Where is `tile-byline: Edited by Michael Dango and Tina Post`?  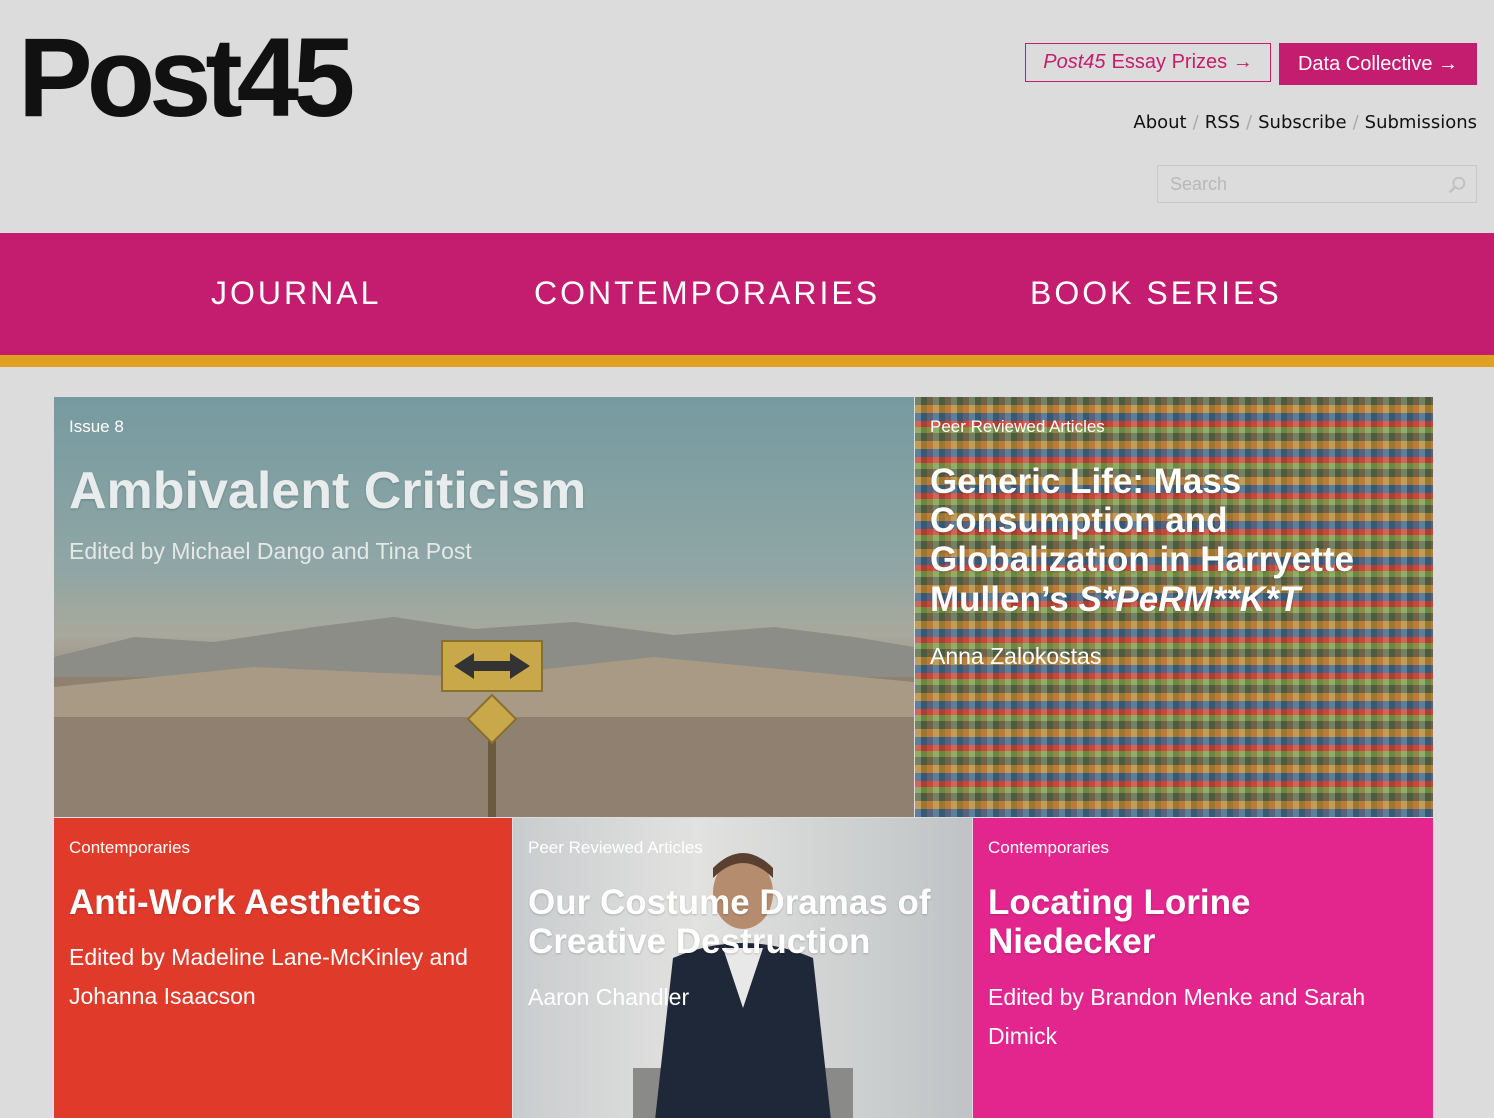
tile-byline: Edited by Michael Dango and Tina Post is located at coordinates (270, 551).